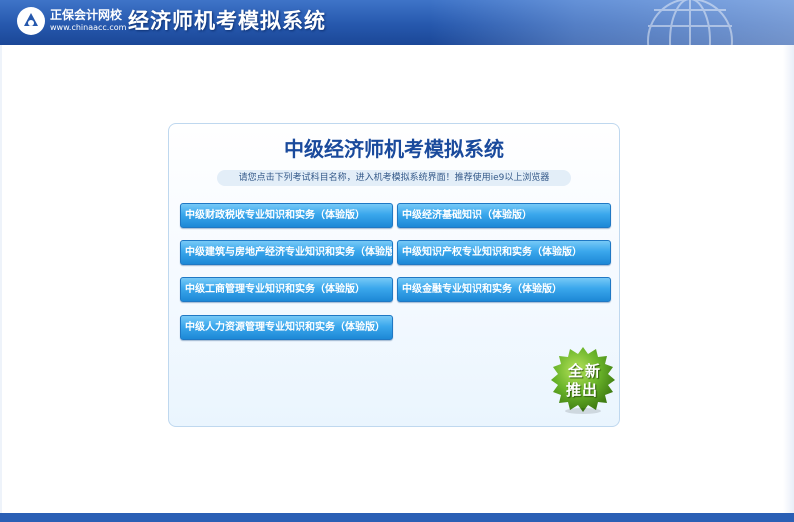 This screenshot has height=522, width=794. I want to click on left-edge, so click(1, 279).